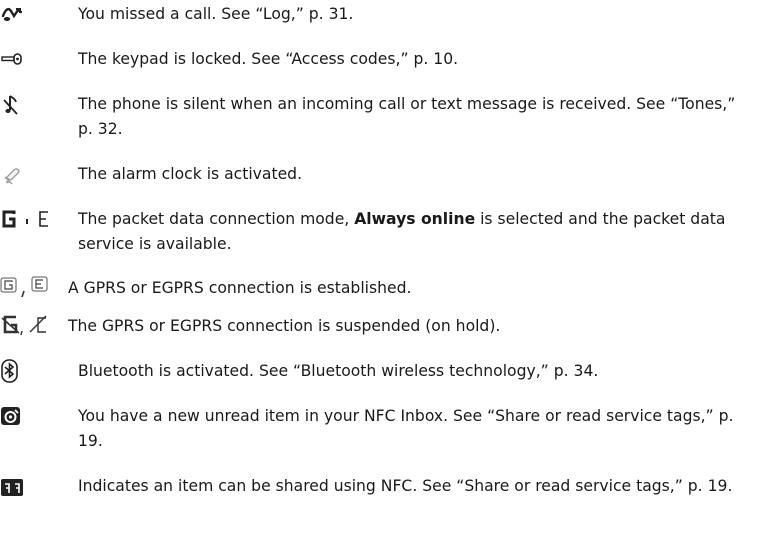 This screenshot has width=758, height=539. Describe the element at coordinates (216, 14) in the screenshot. I see `entry-text: You missed a call. See “Log,” p. 31.` at that location.